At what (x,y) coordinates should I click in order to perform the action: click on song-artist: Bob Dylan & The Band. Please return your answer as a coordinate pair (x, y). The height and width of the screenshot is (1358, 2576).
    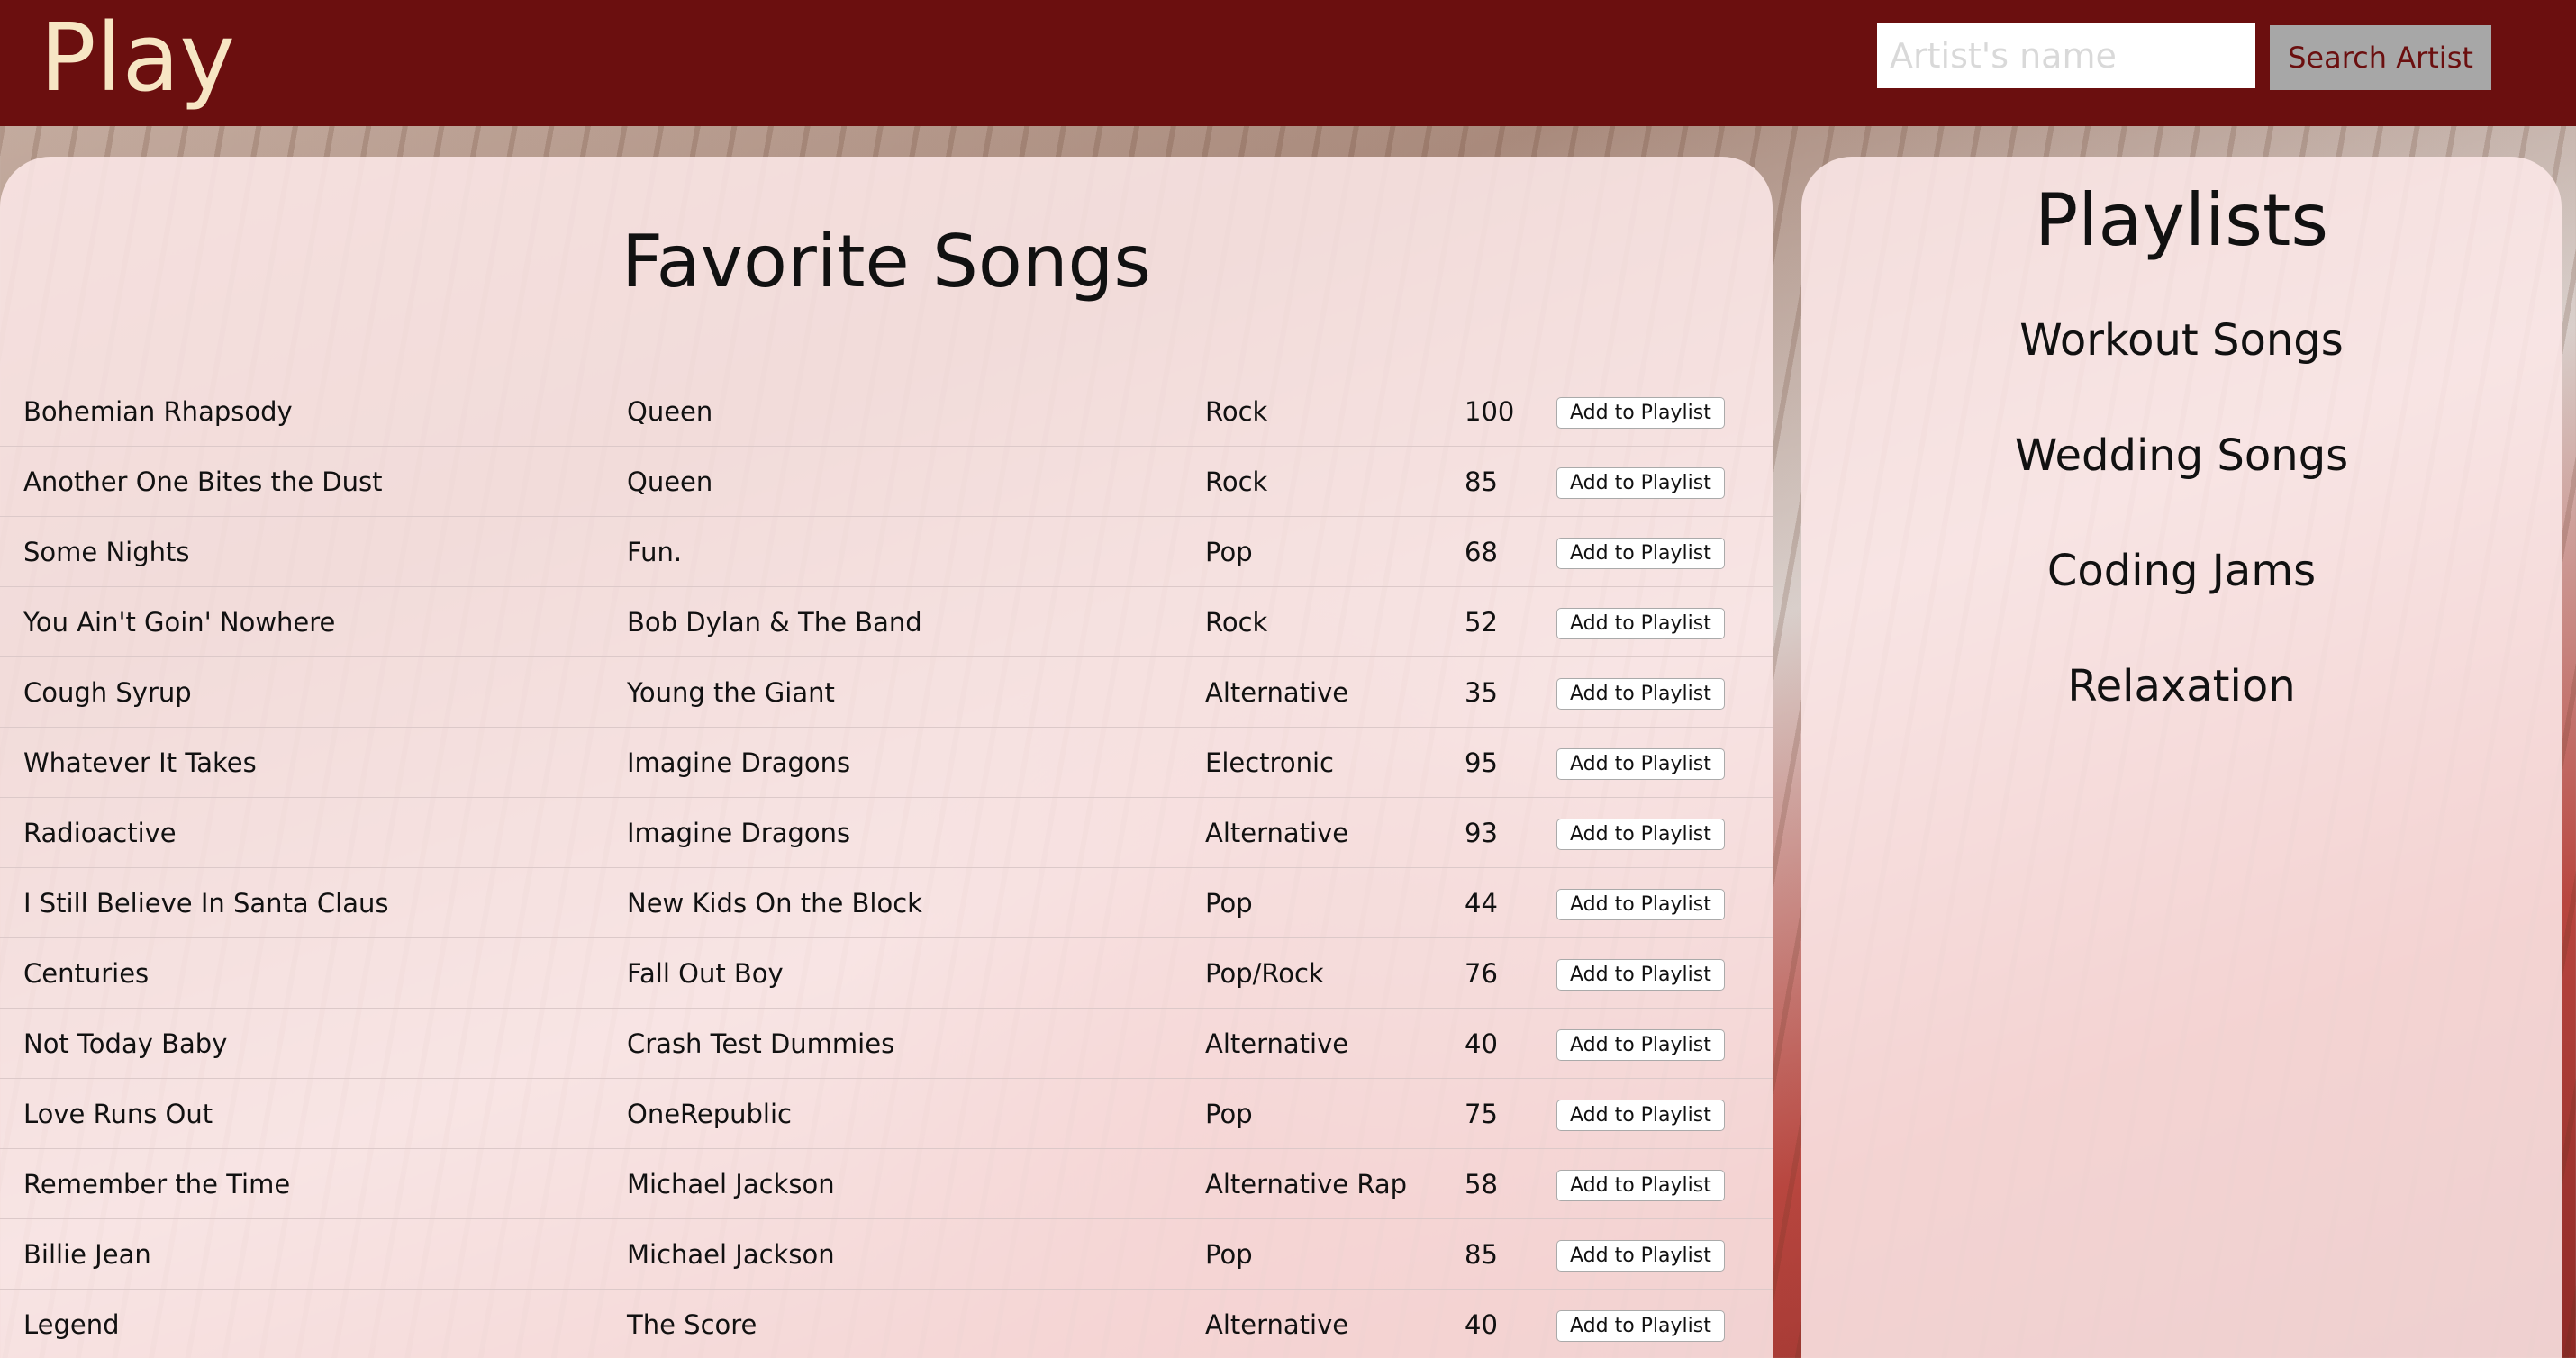
    Looking at the image, I should click on (916, 622).